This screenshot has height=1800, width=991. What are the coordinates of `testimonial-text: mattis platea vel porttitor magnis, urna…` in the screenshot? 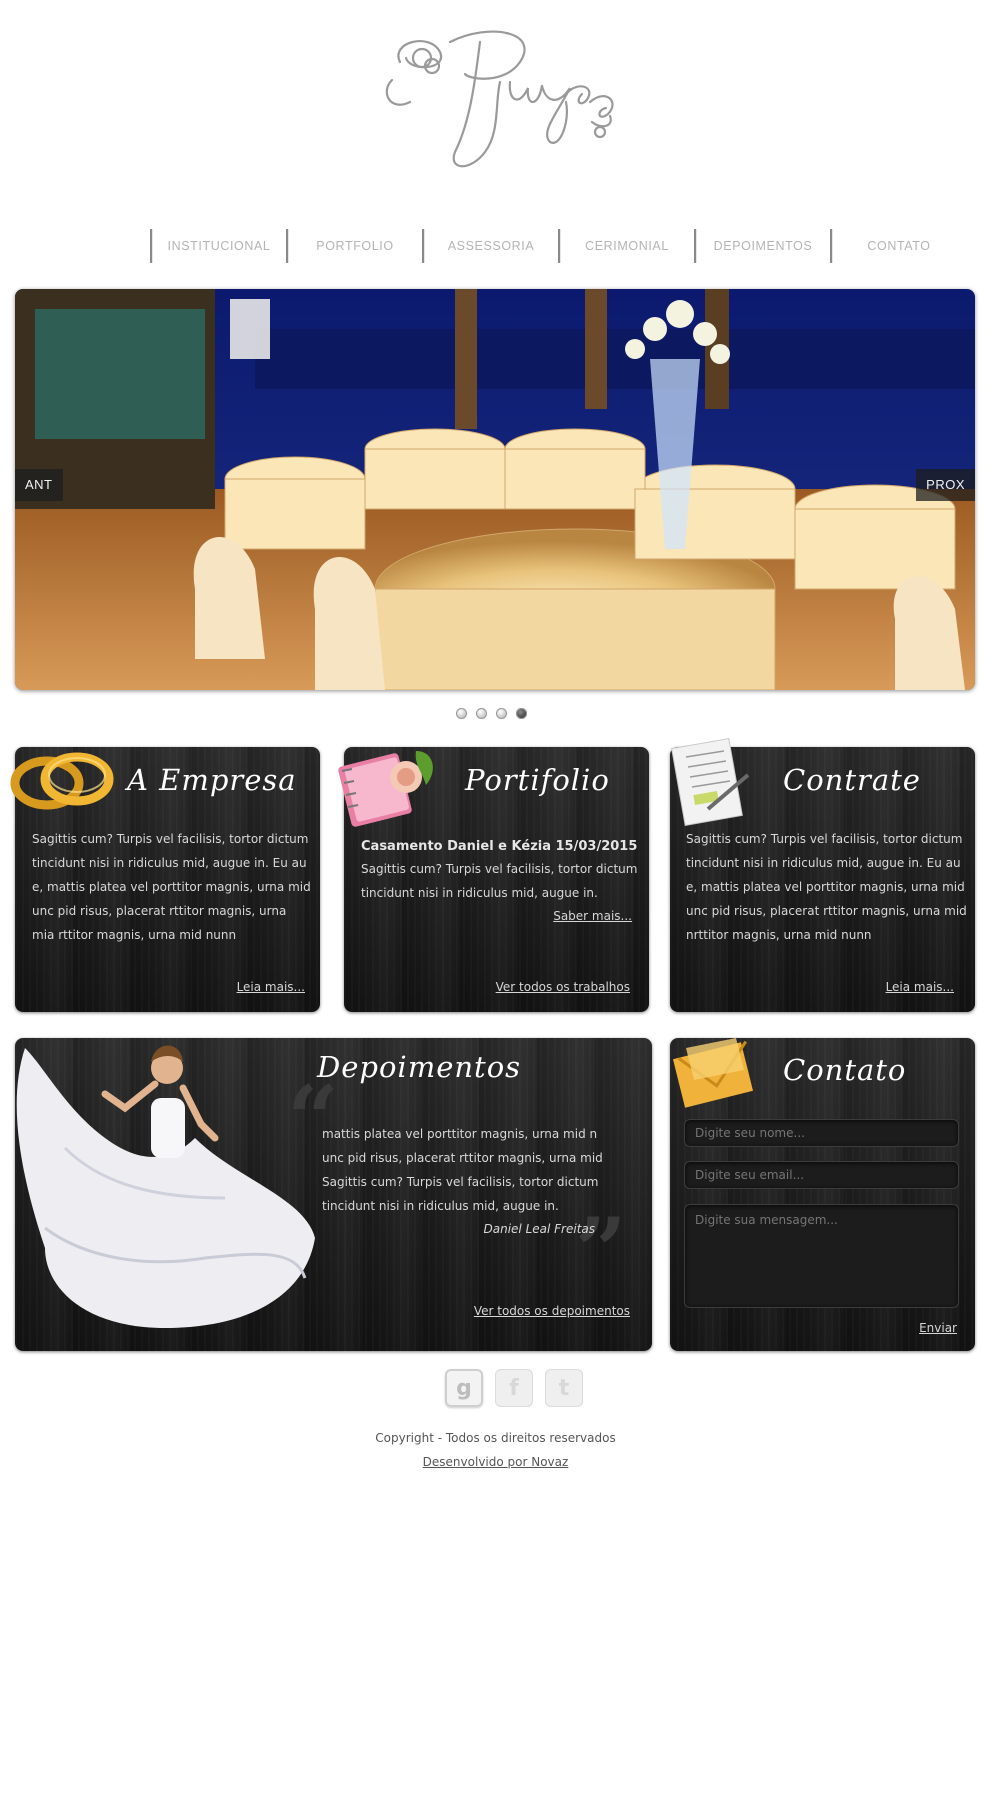 It's located at (462, 1170).